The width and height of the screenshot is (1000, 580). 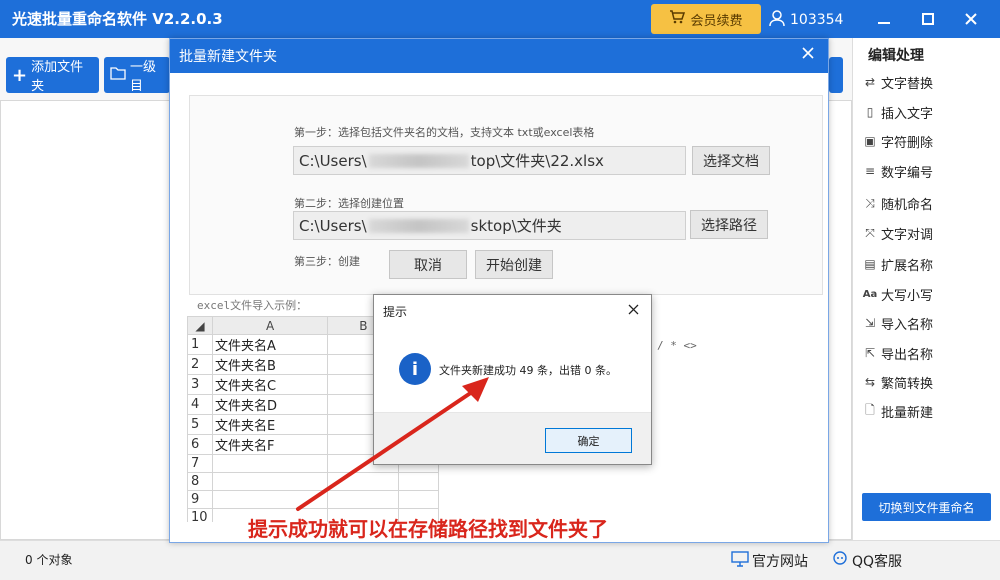 What do you see at coordinates (870, 202) in the screenshot?
I see `shuffle-icon: ⤨` at bounding box center [870, 202].